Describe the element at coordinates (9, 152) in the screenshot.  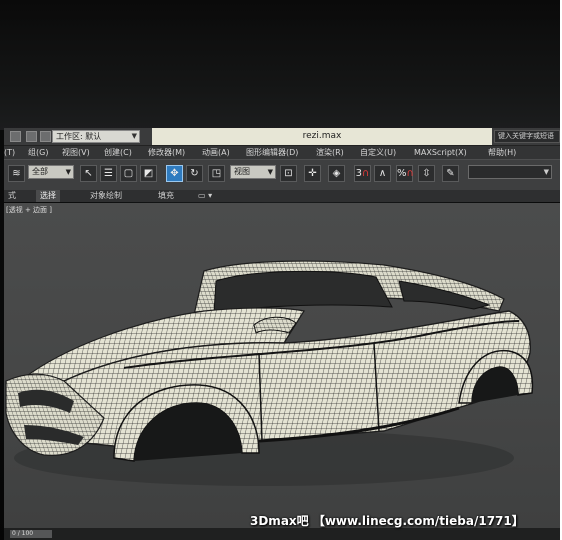
I see `menu-item-tools: (T)` at that location.